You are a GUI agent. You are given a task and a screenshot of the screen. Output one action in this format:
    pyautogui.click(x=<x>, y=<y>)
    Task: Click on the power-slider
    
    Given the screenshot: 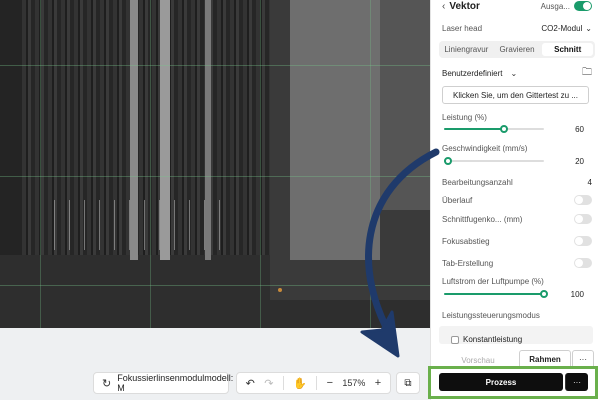 What is the action you would take?
    pyautogui.click(x=494, y=129)
    